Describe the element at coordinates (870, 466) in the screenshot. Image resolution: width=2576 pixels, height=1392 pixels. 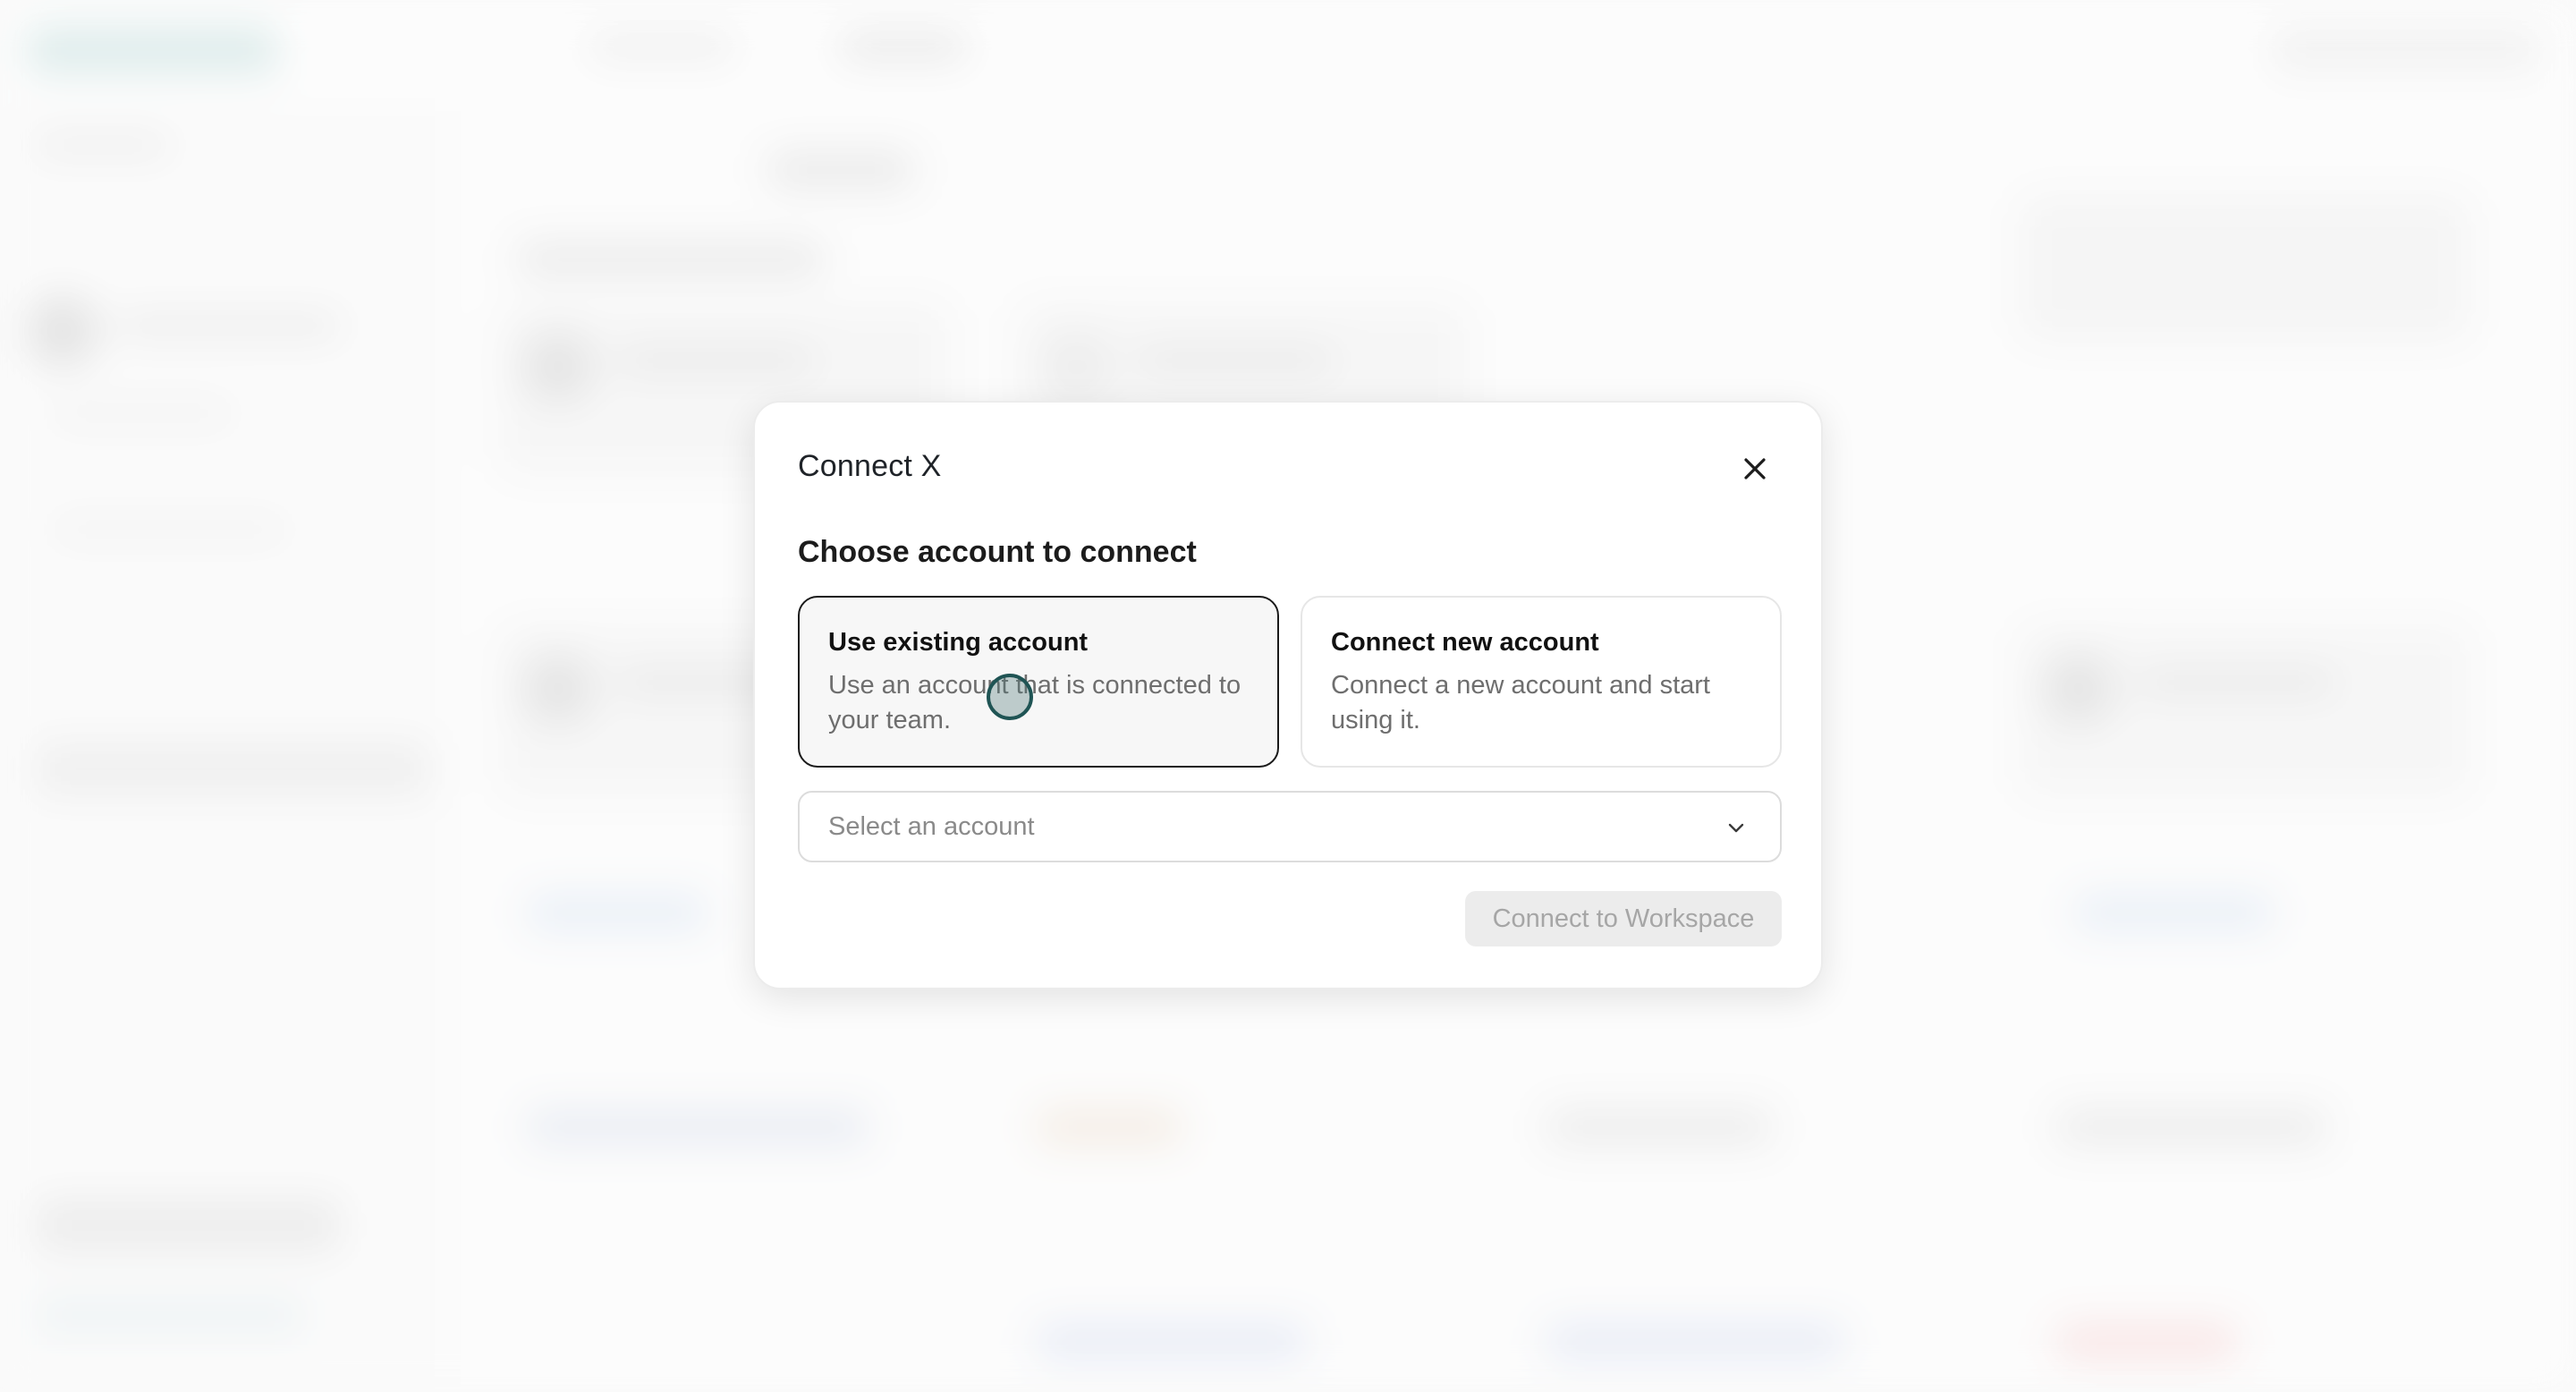
I see `dialog-title: Connect X` at that location.